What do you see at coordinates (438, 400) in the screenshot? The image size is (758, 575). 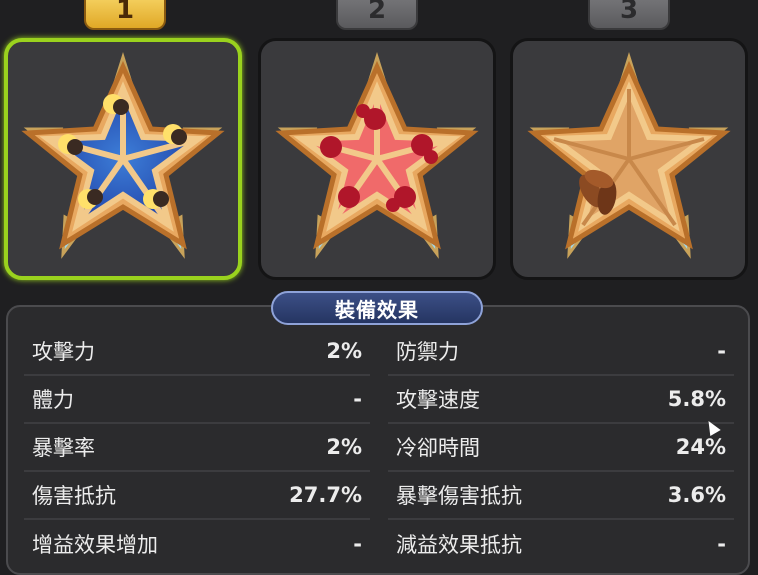 I see `stat-label: 攻擊速度` at bounding box center [438, 400].